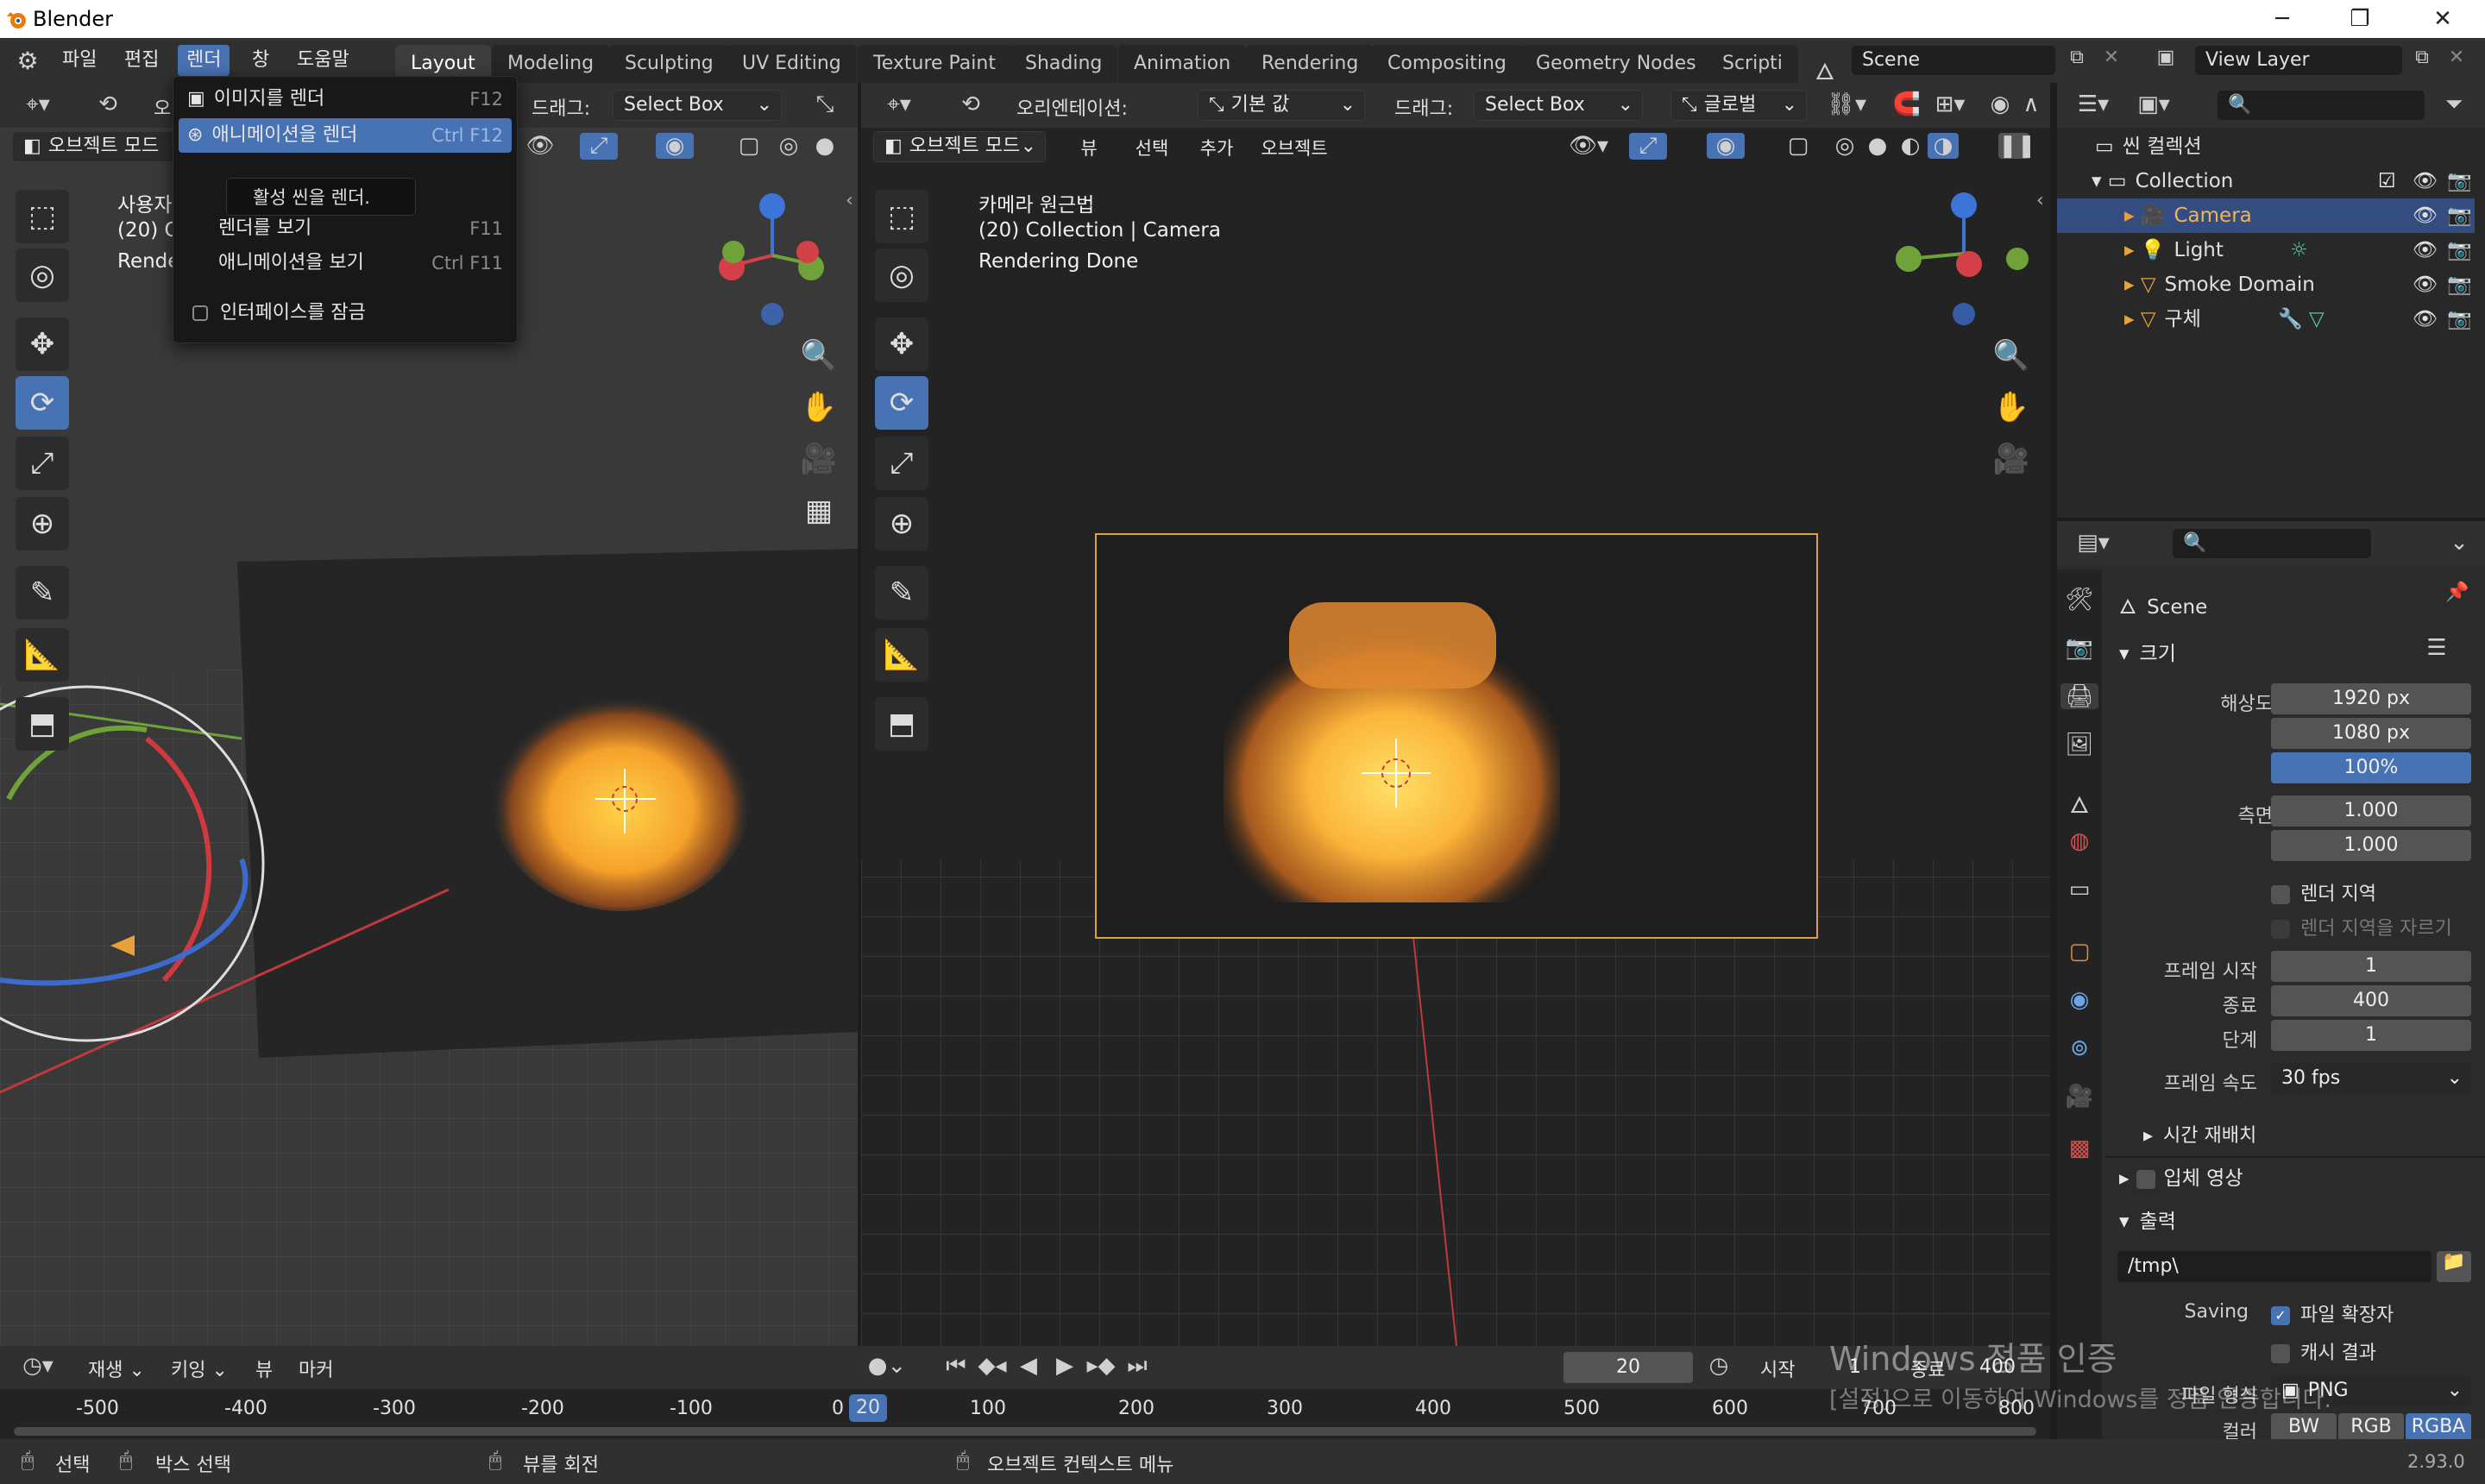 The height and width of the screenshot is (1484, 2485). I want to click on scale-tool: ⤢, so click(902, 464).